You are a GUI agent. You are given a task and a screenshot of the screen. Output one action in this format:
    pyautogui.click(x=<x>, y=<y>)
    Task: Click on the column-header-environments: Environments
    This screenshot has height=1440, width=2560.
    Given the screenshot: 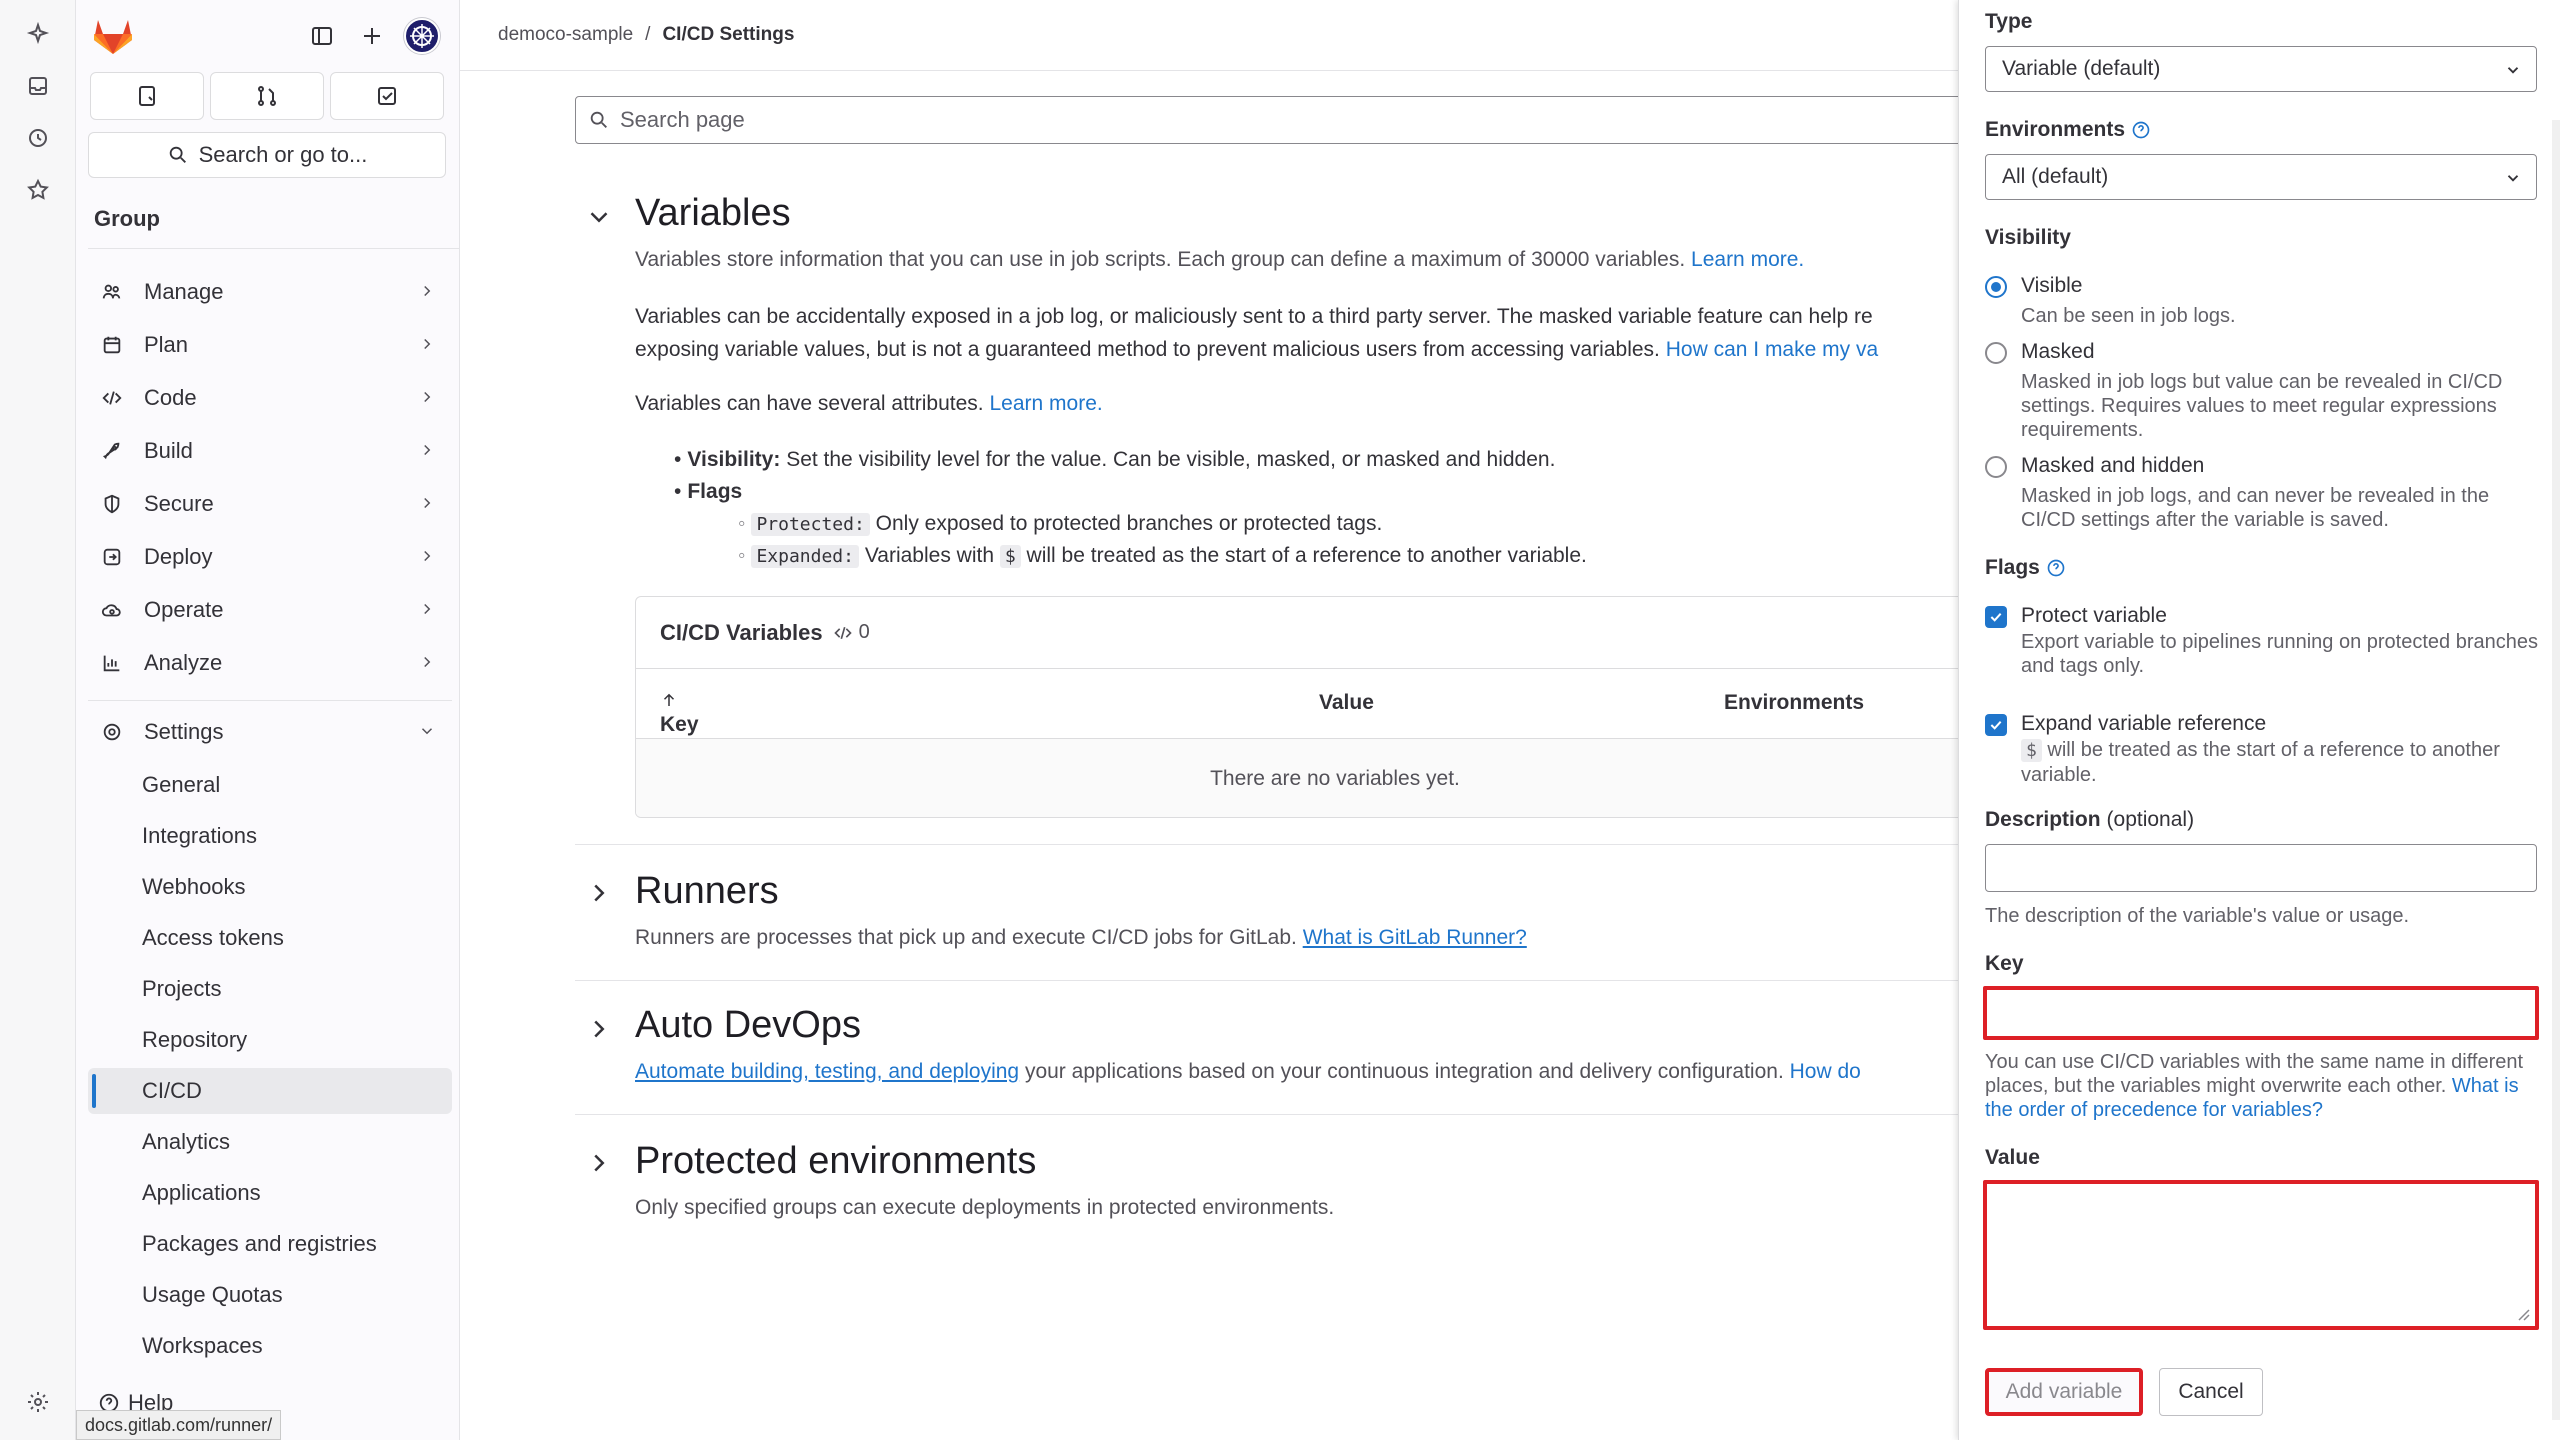 What is the action you would take?
    pyautogui.click(x=1794, y=702)
    